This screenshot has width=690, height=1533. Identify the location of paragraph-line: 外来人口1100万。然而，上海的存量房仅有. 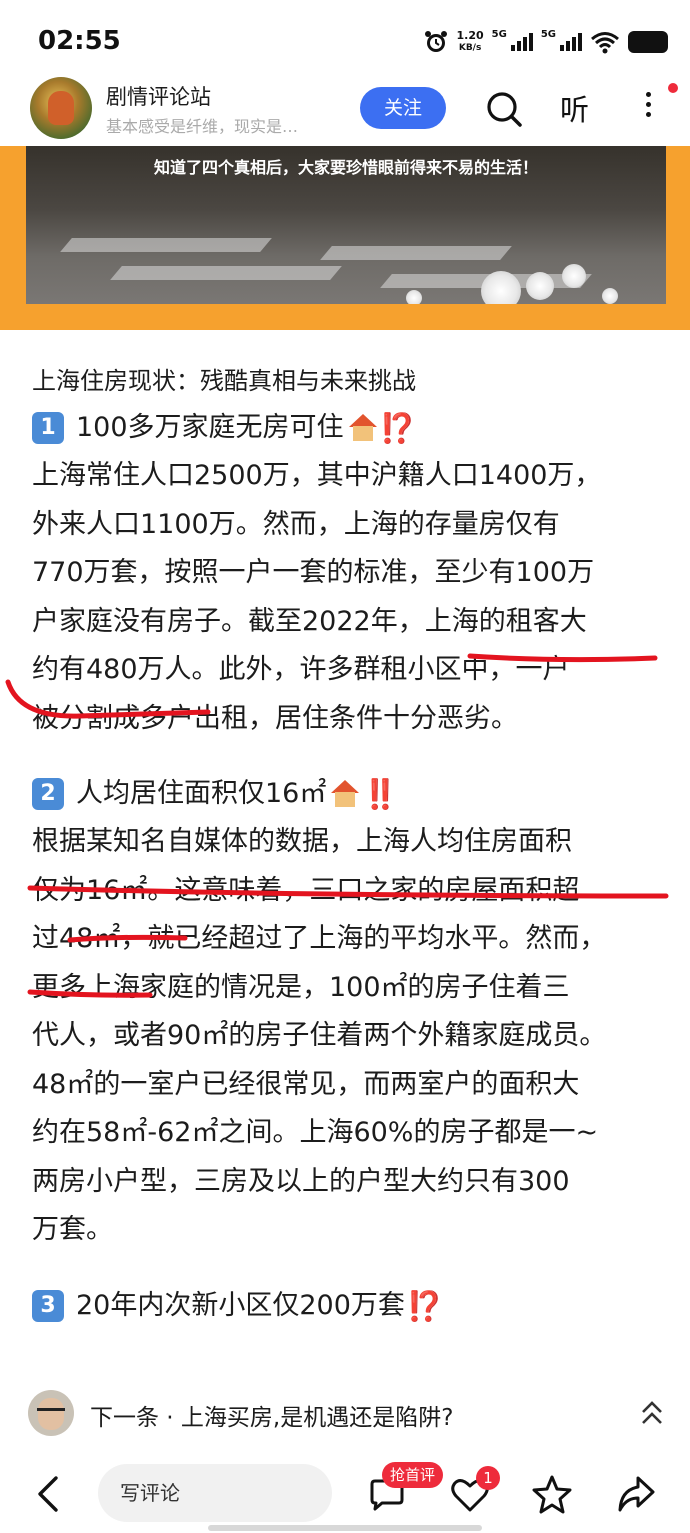
(296, 524).